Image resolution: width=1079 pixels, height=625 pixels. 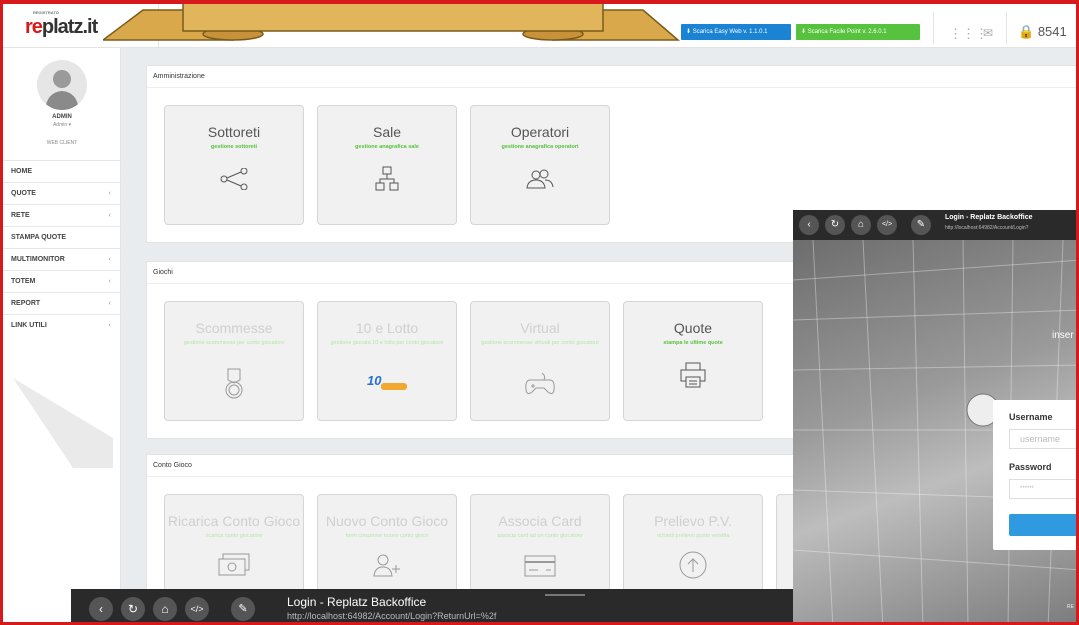 I want to click on sidebar-item-label: RETE, so click(x=20, y=215).